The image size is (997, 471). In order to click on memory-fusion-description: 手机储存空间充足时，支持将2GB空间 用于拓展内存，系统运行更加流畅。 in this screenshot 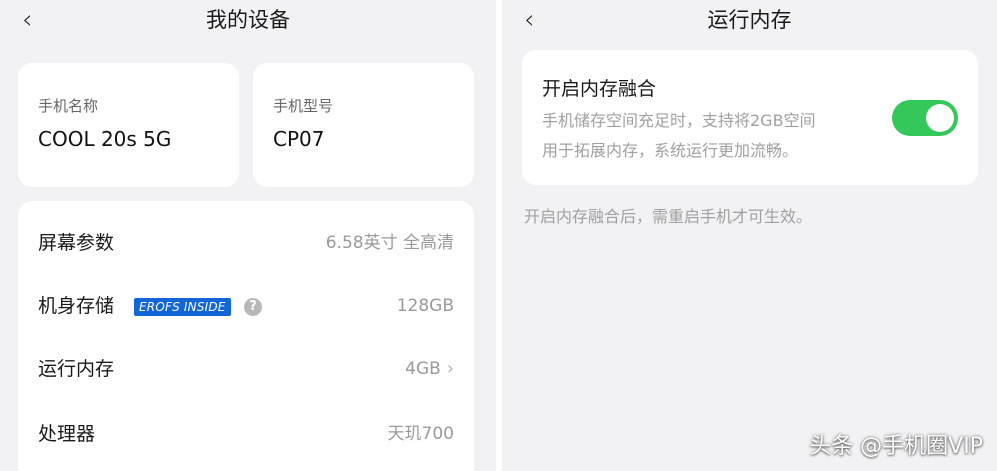, I will do `click(712, 136)`.